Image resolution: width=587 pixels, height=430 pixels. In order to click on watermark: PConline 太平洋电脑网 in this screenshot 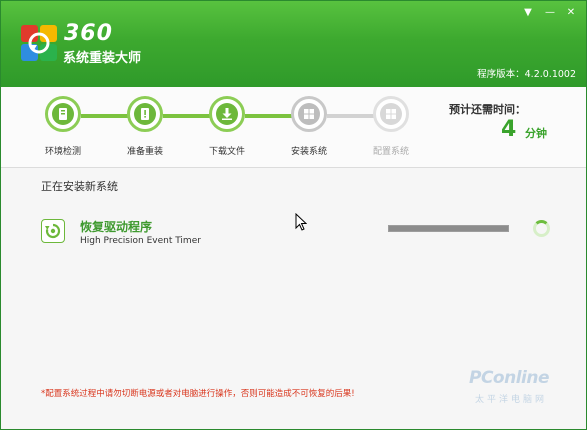, I will do `click(523, 393)`.